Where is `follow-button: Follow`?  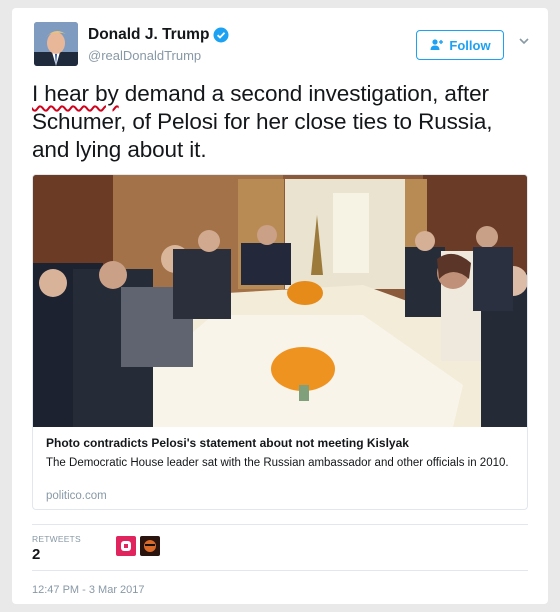
follow-button: Follow is located at coordinates (460, 45).